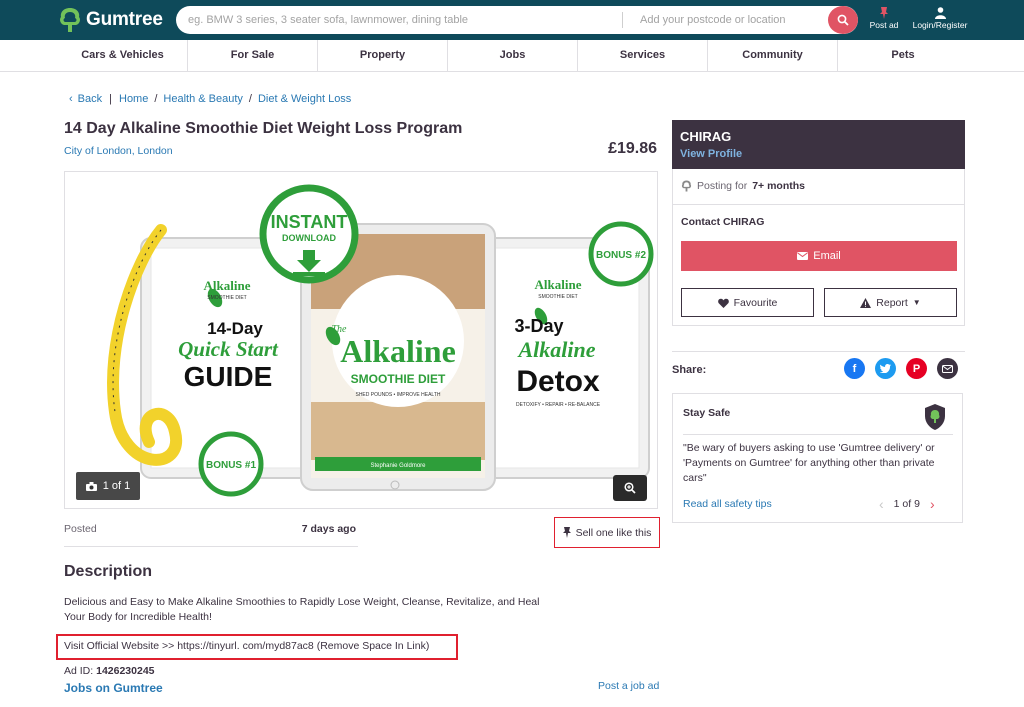 Image resolution: width=1024 pixels, height=707 pixels. I want to click on read-safety-tips-link: Read all safety tips, so click(727, 504).